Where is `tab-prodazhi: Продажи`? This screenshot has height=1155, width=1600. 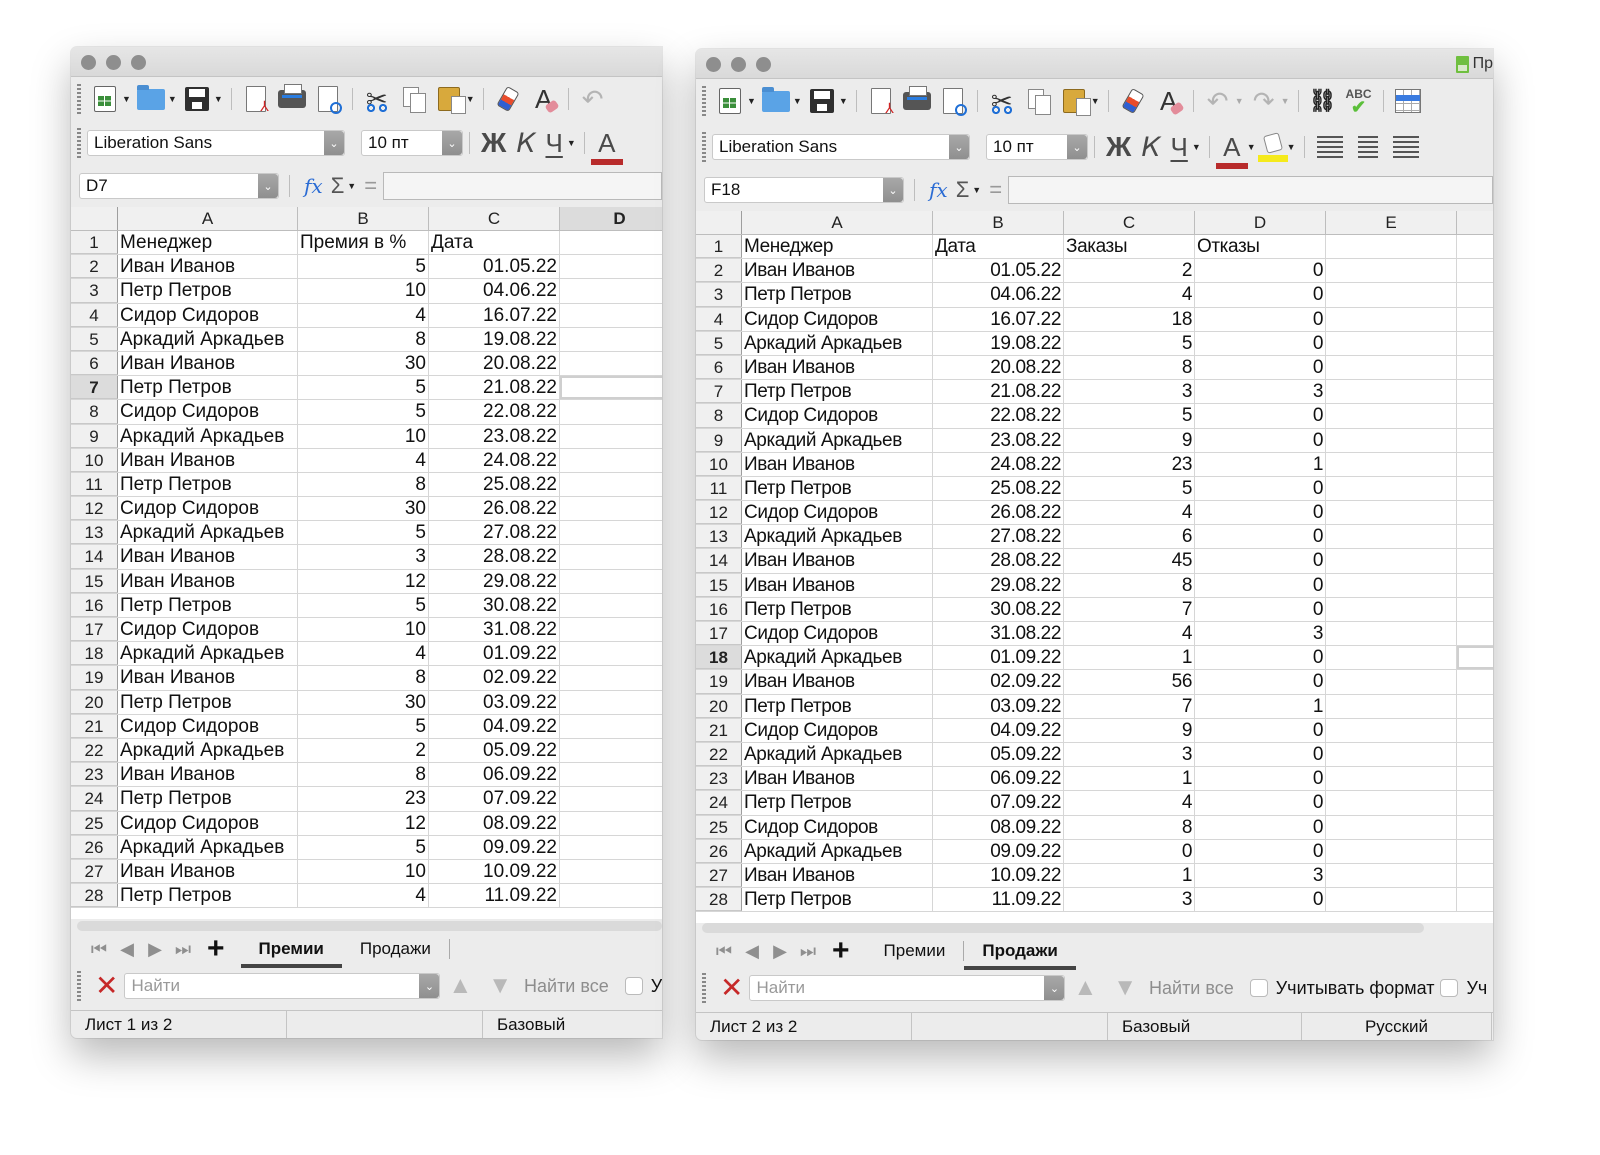 tab-prodazhi: Продажи is located at coordinates (395, 949).